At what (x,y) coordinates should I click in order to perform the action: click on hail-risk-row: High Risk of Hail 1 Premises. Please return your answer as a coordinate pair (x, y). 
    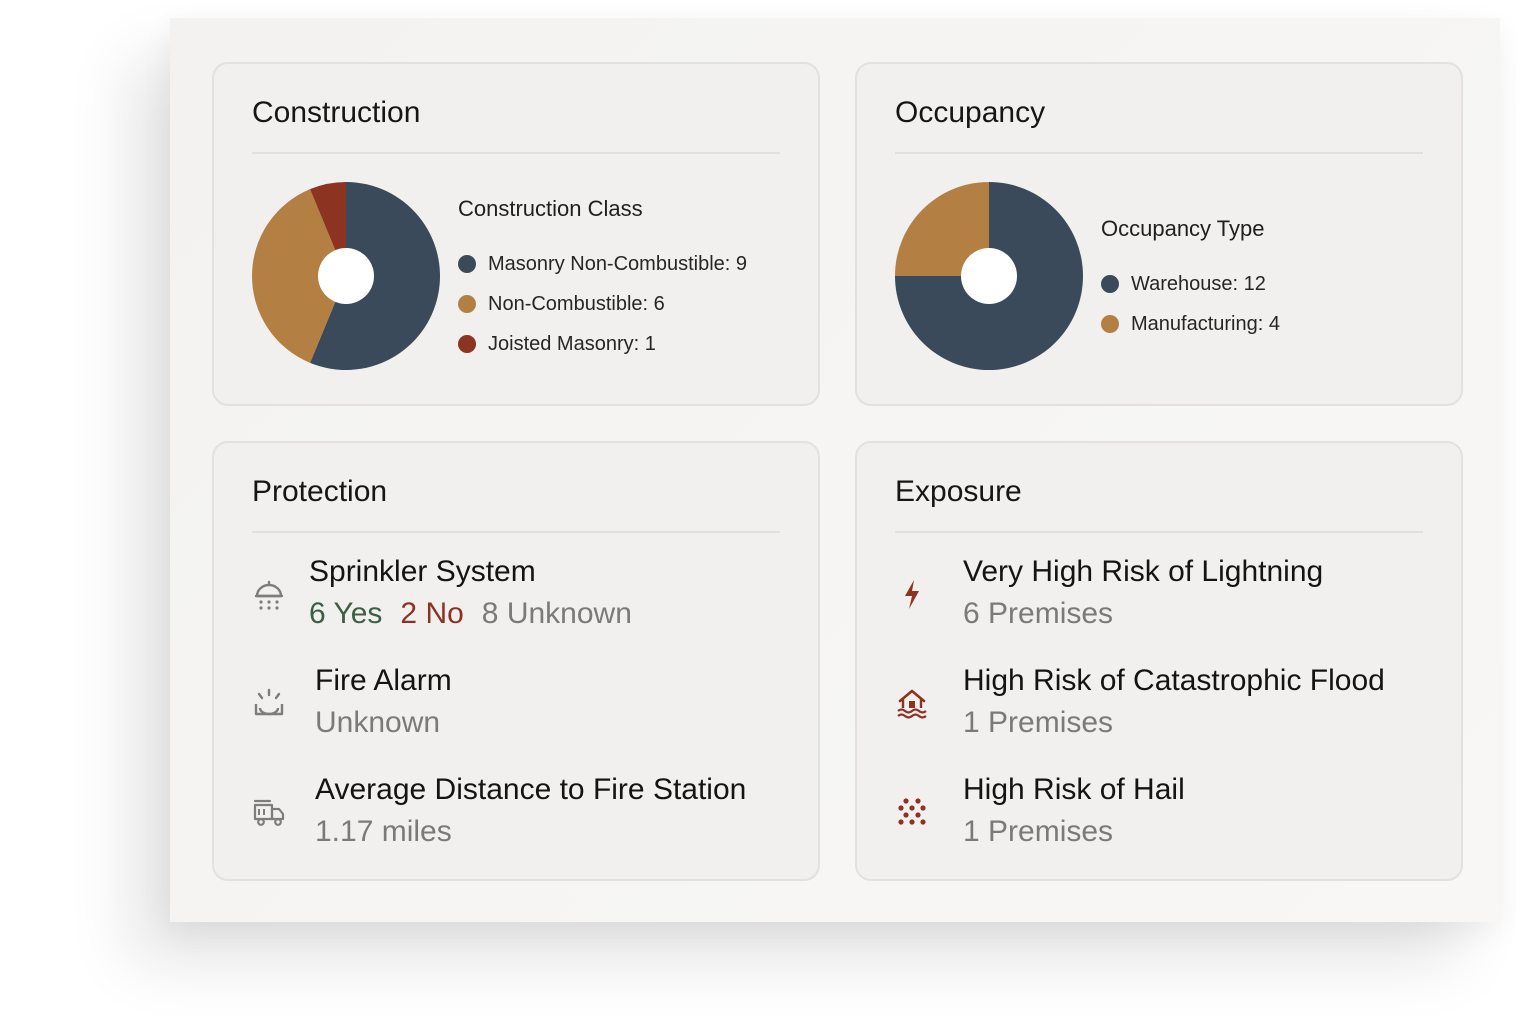
    Looking at the image, I should click on (1168, 818).